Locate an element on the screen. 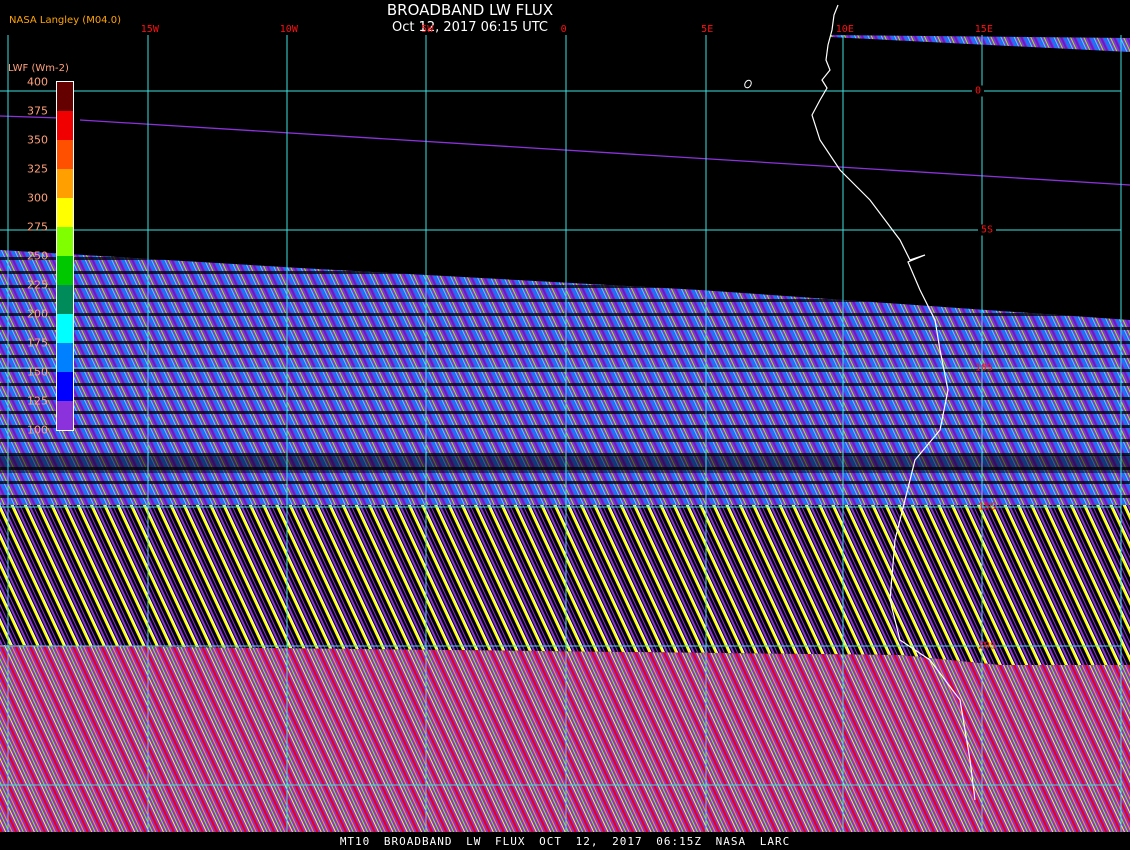 Image resolution: width=1130 pixels, height=850 pixels. orbit-track-line is located at coordinates (604, 152).